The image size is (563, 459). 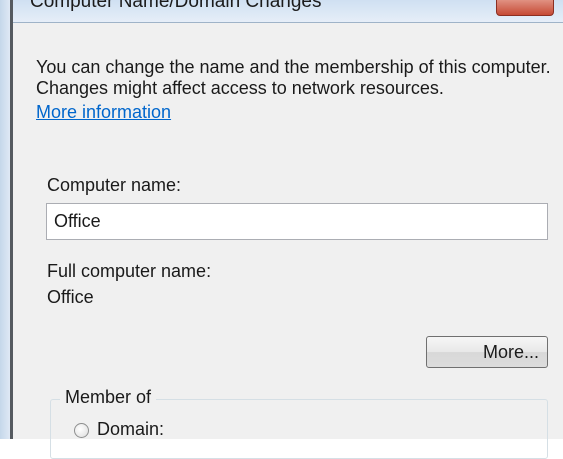 I want to click on left-background-strip, so click(x=5, y=219).